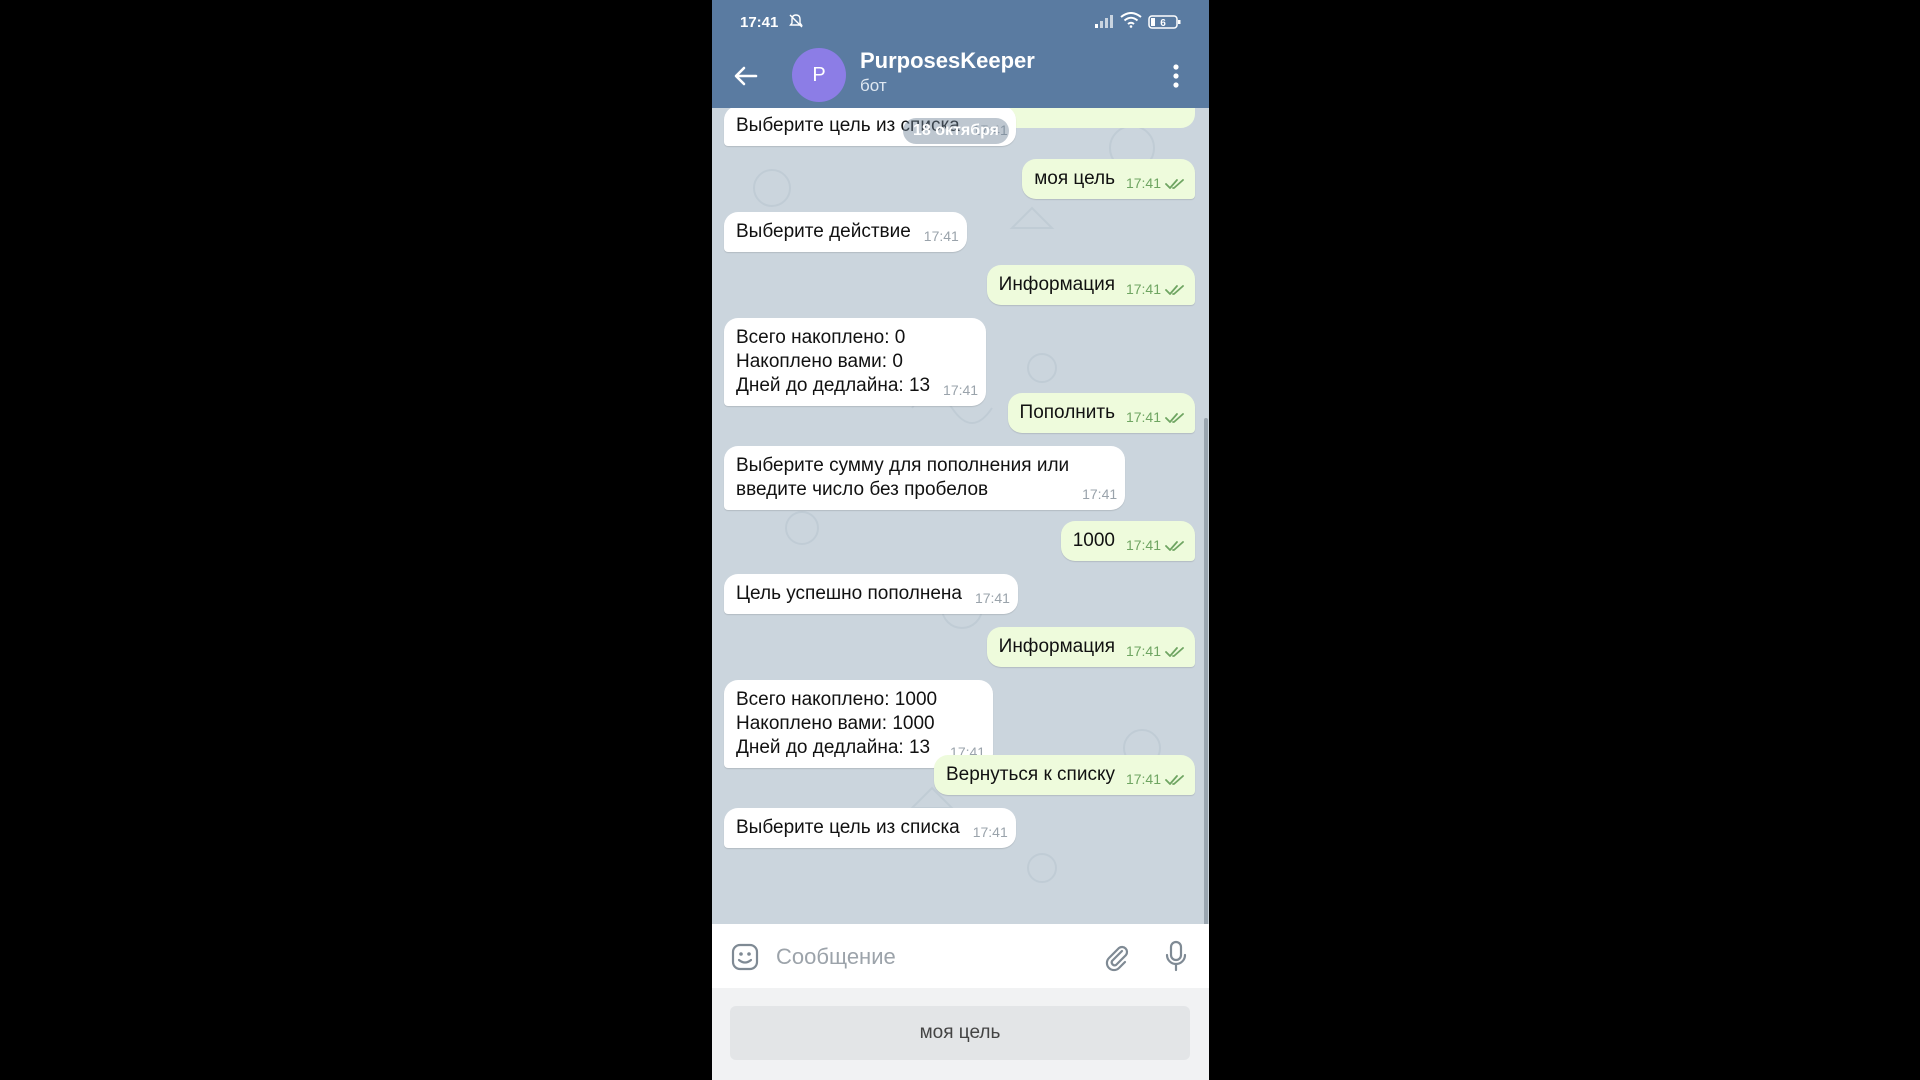 Image resolution: width=1920 pixels, height=1080 pixels. I want to click on chat-header: P PurposesKeeper бот, so click(960, 76).